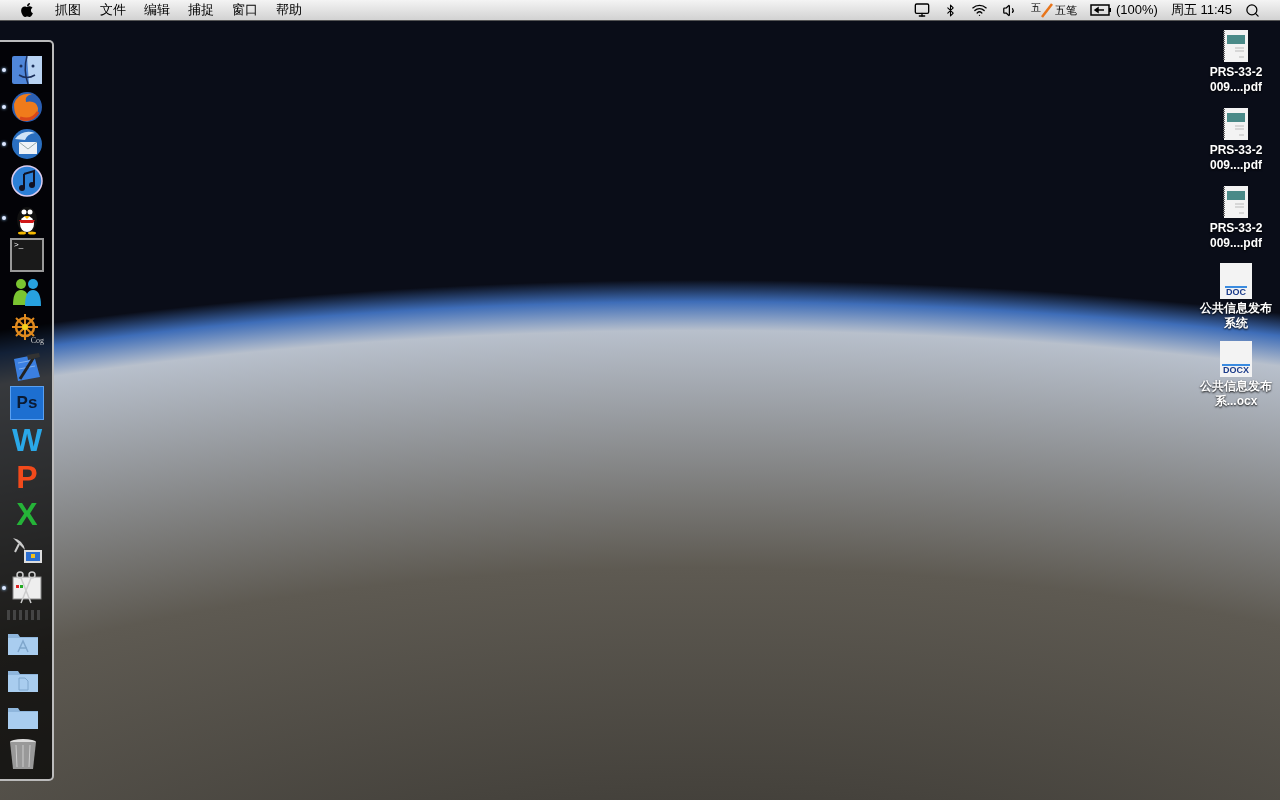 This screenshot has width=1280, height=800. I want to click on desktop-file: DOCX 公共信息发布系...ocx, so click(1236, 378).